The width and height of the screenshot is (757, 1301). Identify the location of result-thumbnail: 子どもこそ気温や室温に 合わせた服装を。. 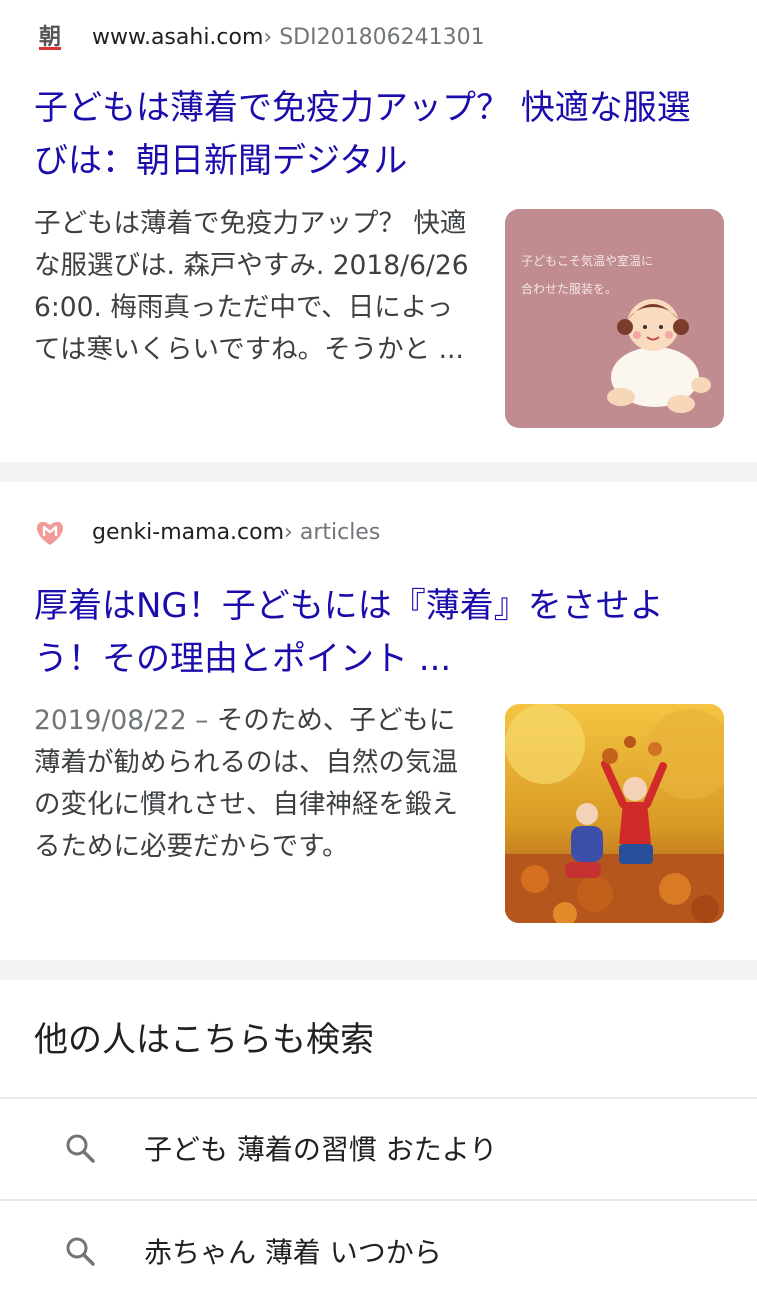
(614, 318).